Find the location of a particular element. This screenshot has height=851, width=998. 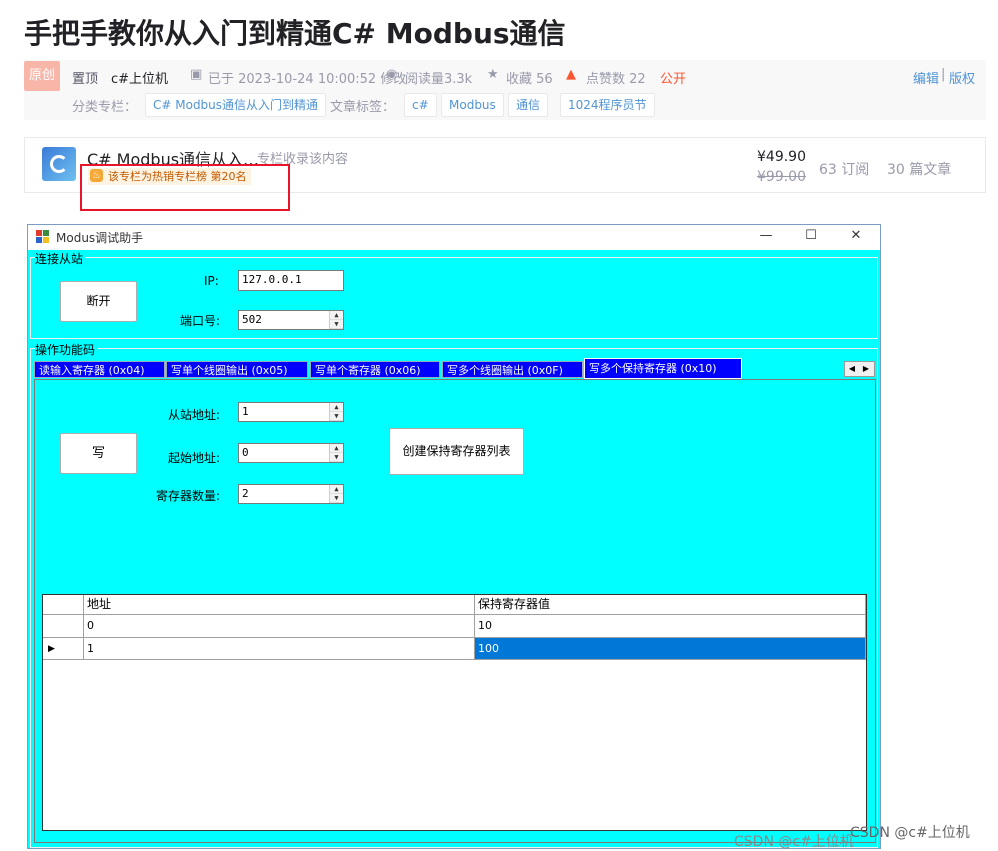

tab-read-input-registers: 读输入寄存器 (0x04) is located at coordinates (99, 369).